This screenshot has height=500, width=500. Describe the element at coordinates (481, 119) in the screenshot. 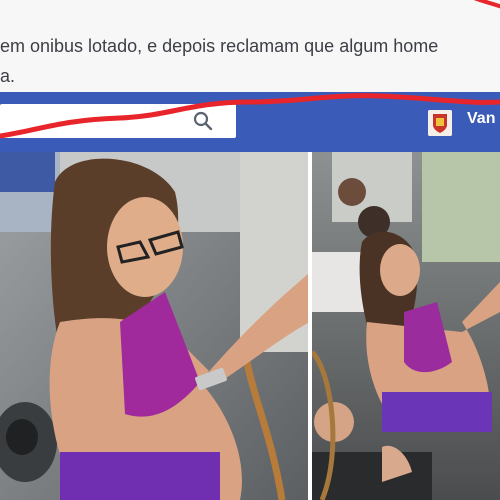

I see `profile-name-link: Van` at that location.